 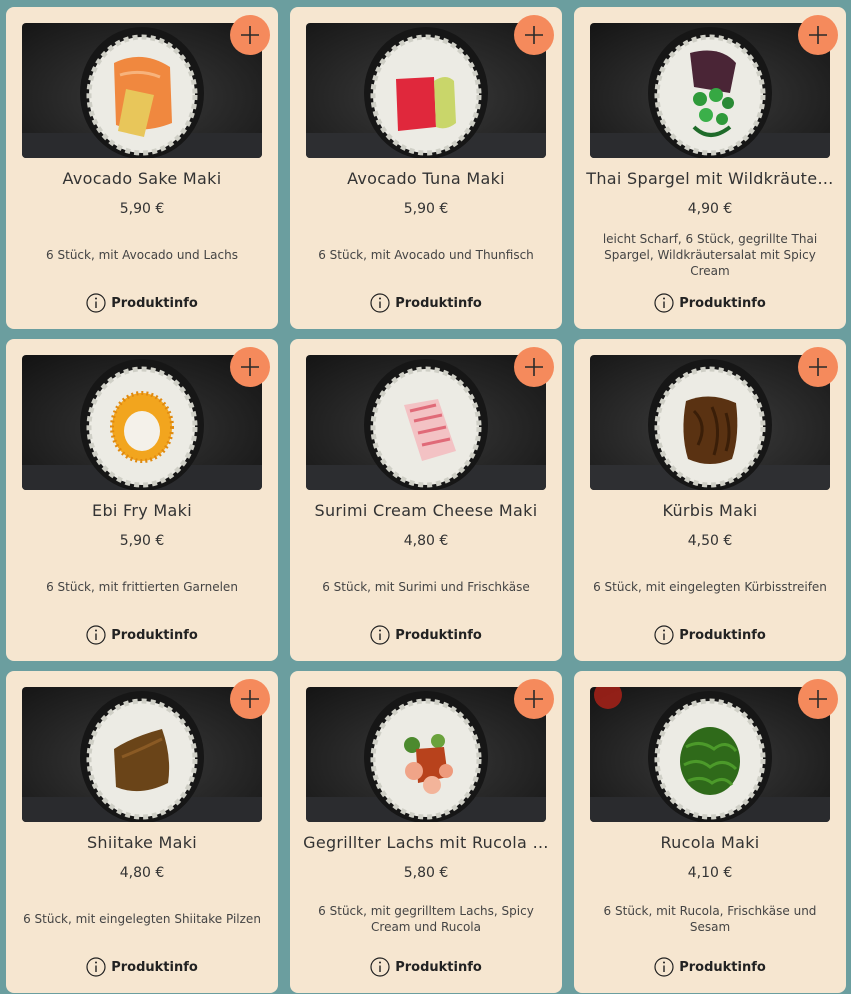 I want to click on product-price: 4,90 €, so click(x=710, y=209).